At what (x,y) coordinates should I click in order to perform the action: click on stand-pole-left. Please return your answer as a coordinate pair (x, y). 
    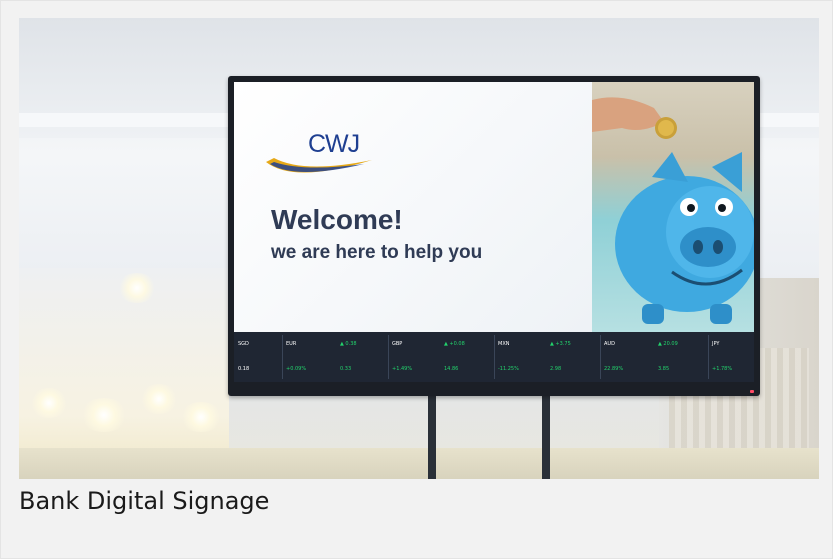
    Looking at the image, I should click on (432, 437).